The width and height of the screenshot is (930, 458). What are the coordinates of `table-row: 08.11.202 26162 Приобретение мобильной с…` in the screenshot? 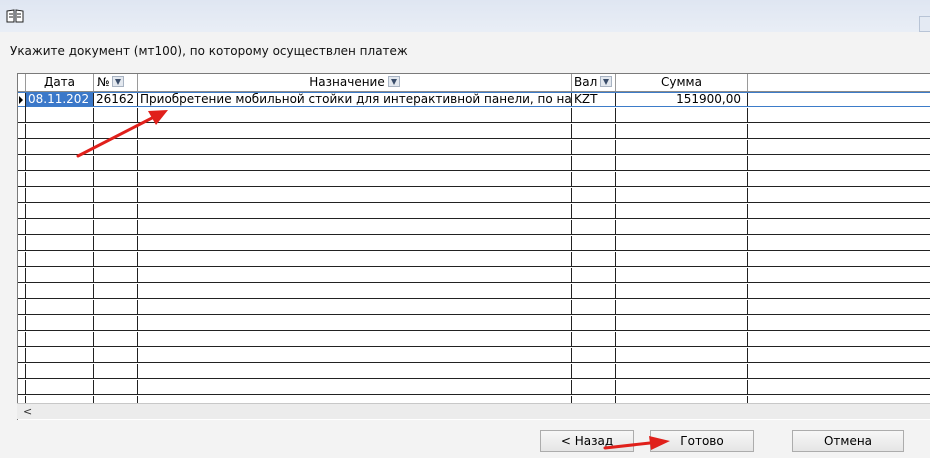 It's located at (474, 100).